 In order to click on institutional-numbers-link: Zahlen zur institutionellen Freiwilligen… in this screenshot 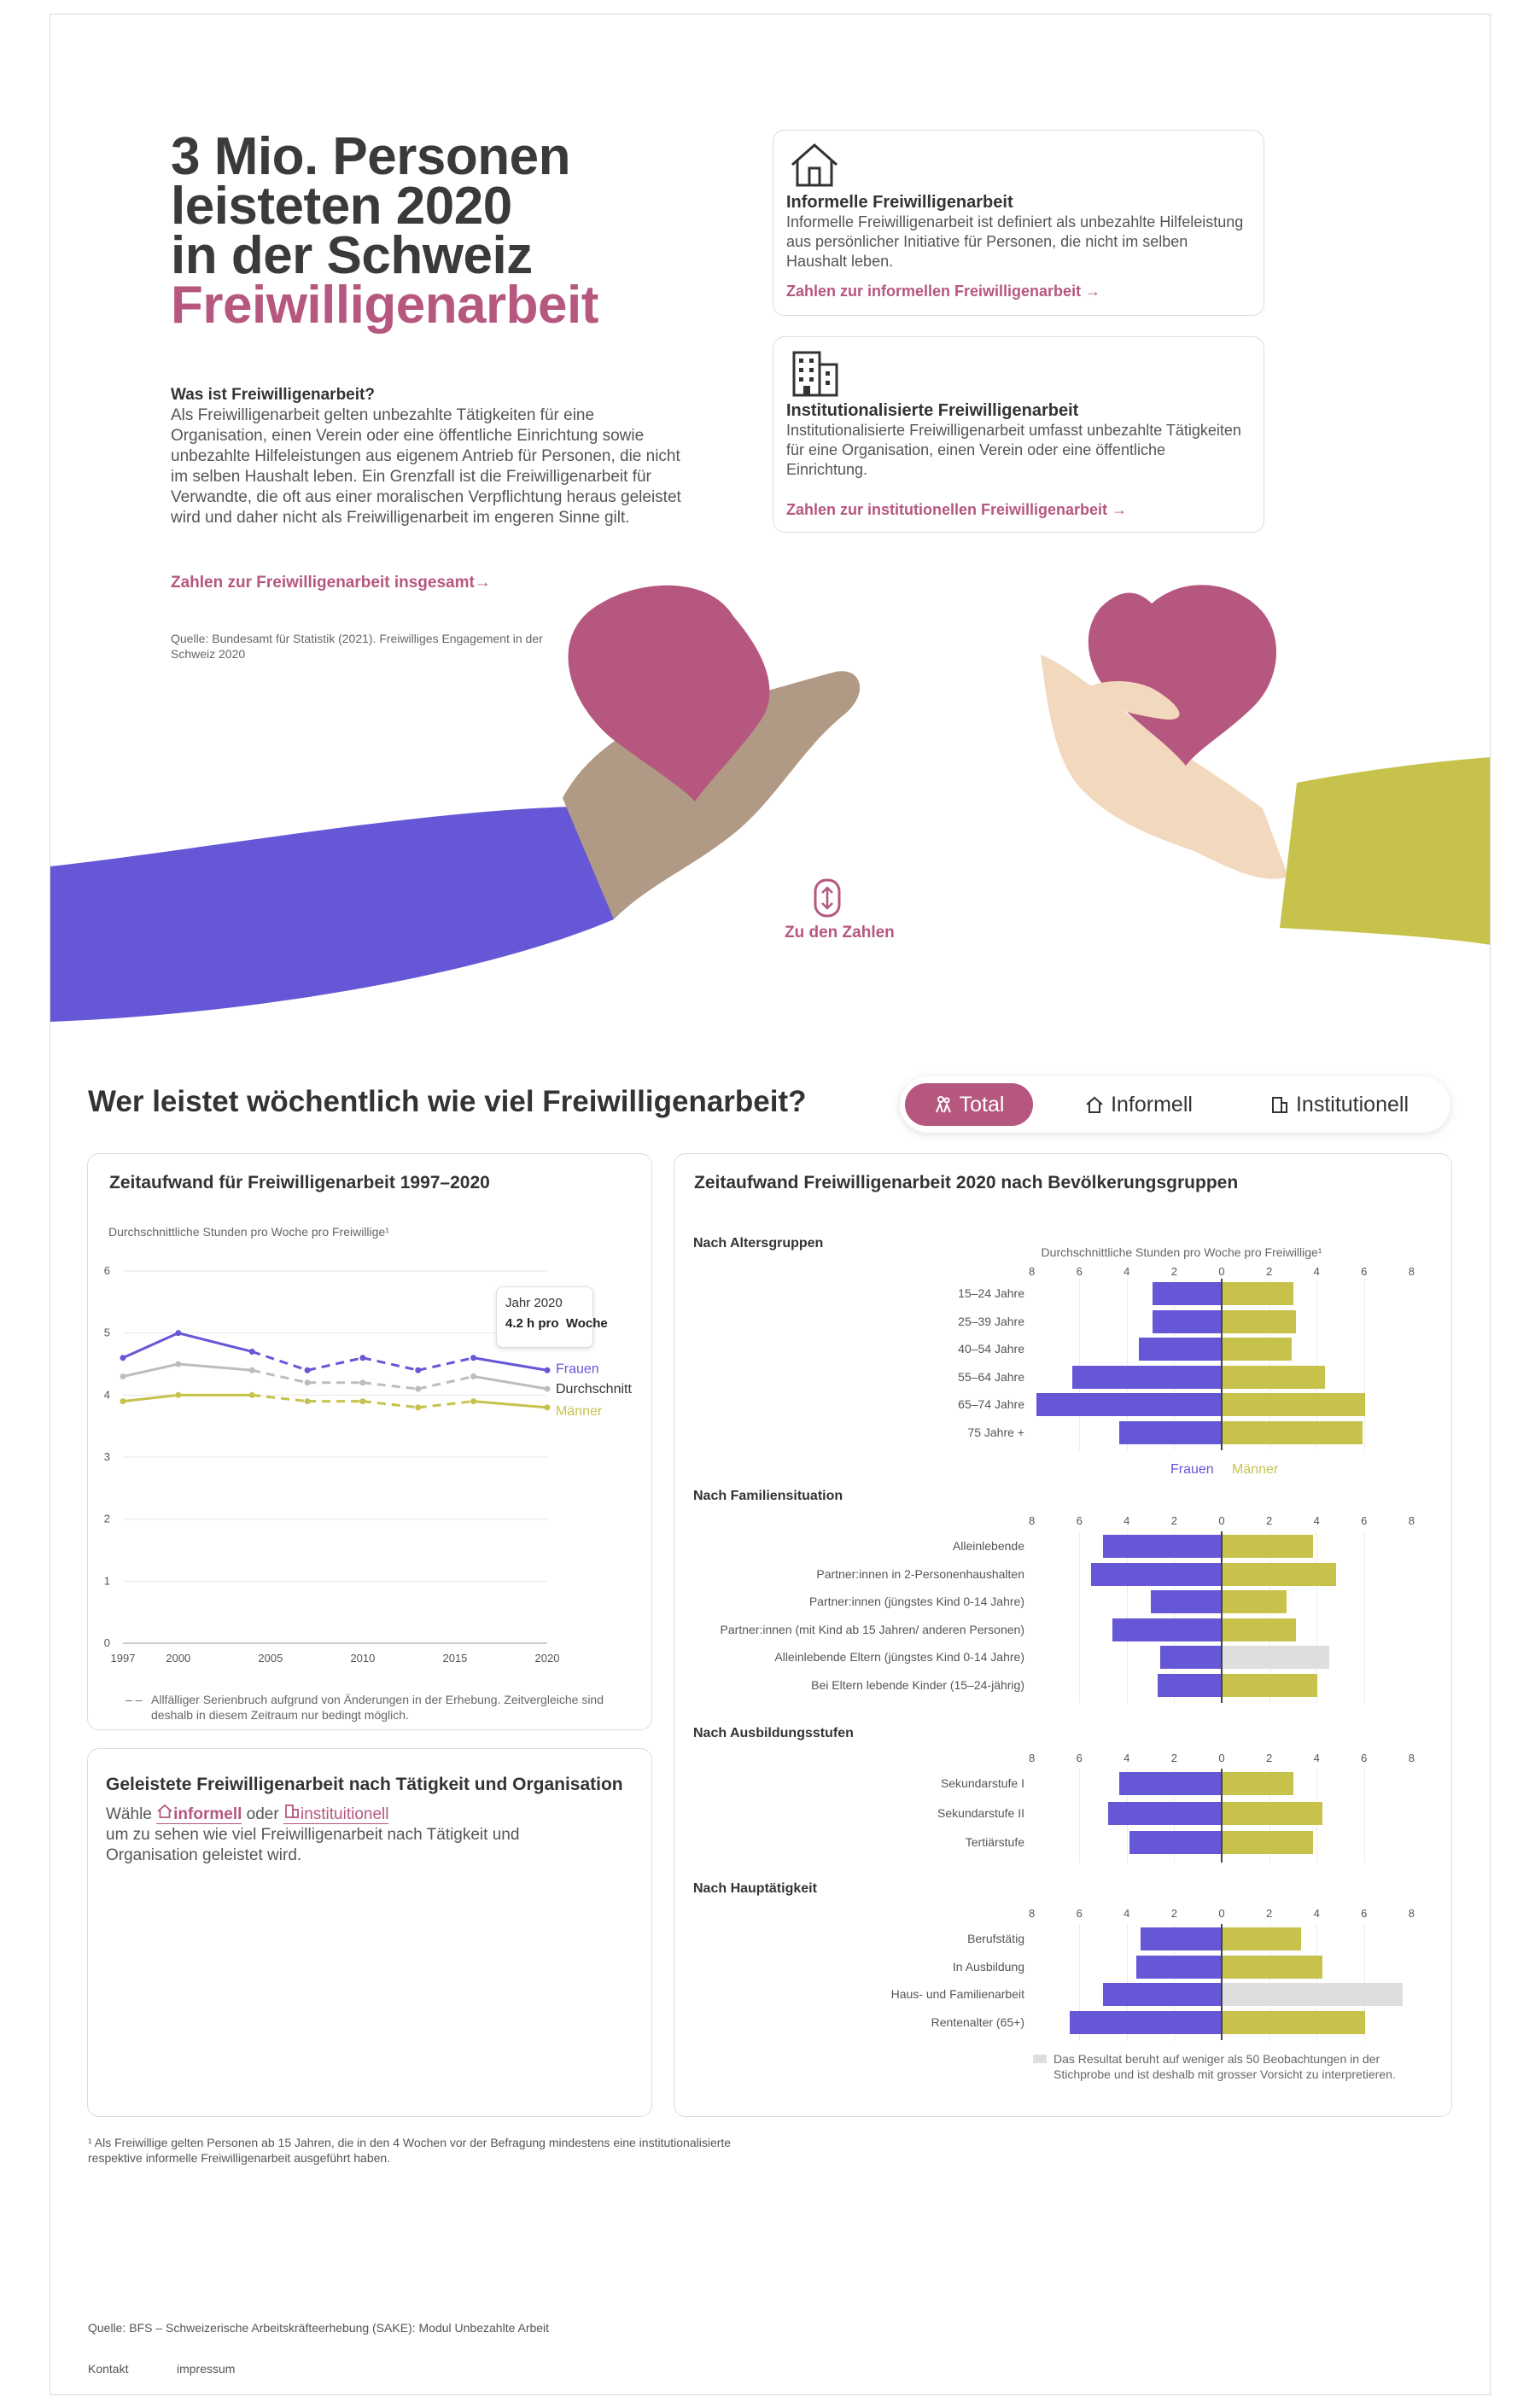, I will do `click(956, 510)`.